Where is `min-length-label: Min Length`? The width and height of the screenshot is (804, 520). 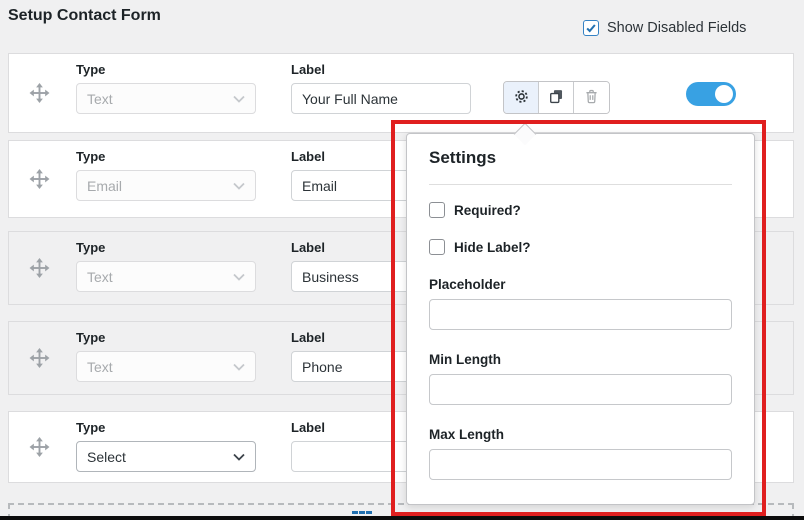
min-length-label: Min Length is located at coordinates (465, 359).